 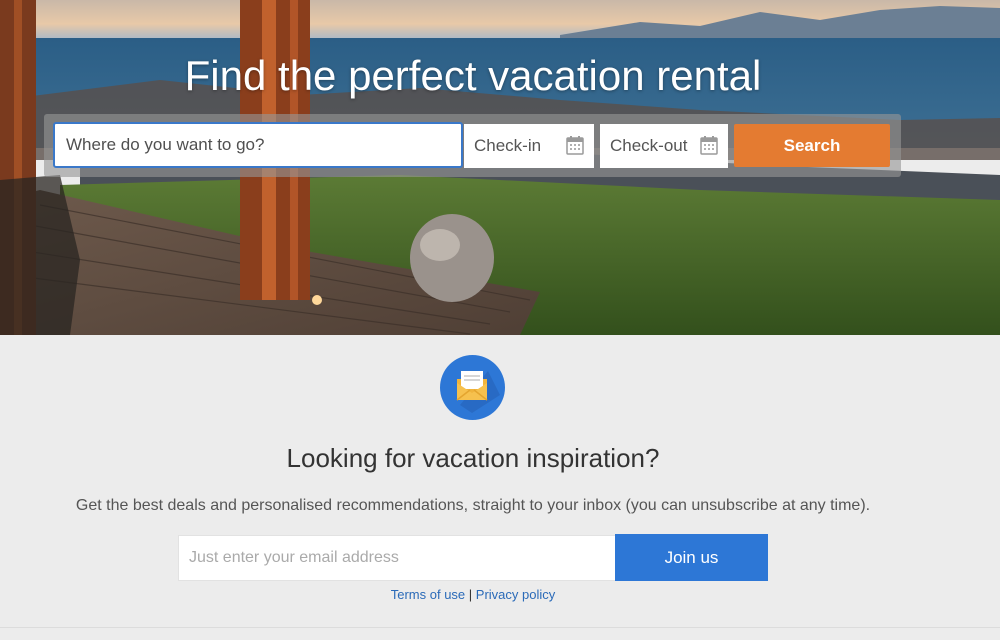 I want to click on checkin-field: Check-in, so click(x=529, y=146).